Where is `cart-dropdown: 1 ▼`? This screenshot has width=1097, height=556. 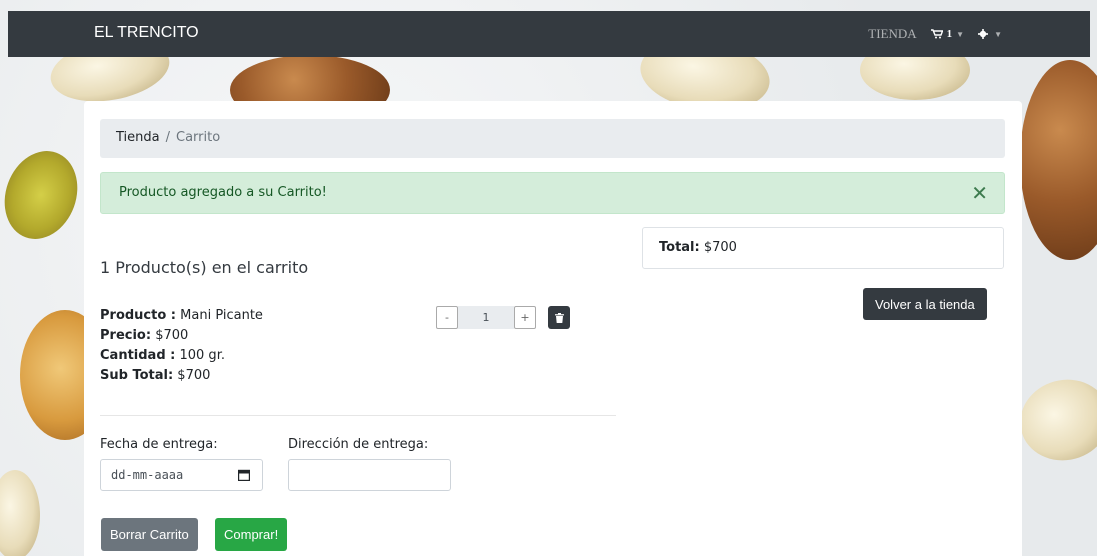 cart-dropdown: 1 ▼ is located at coordinates (947, 34).